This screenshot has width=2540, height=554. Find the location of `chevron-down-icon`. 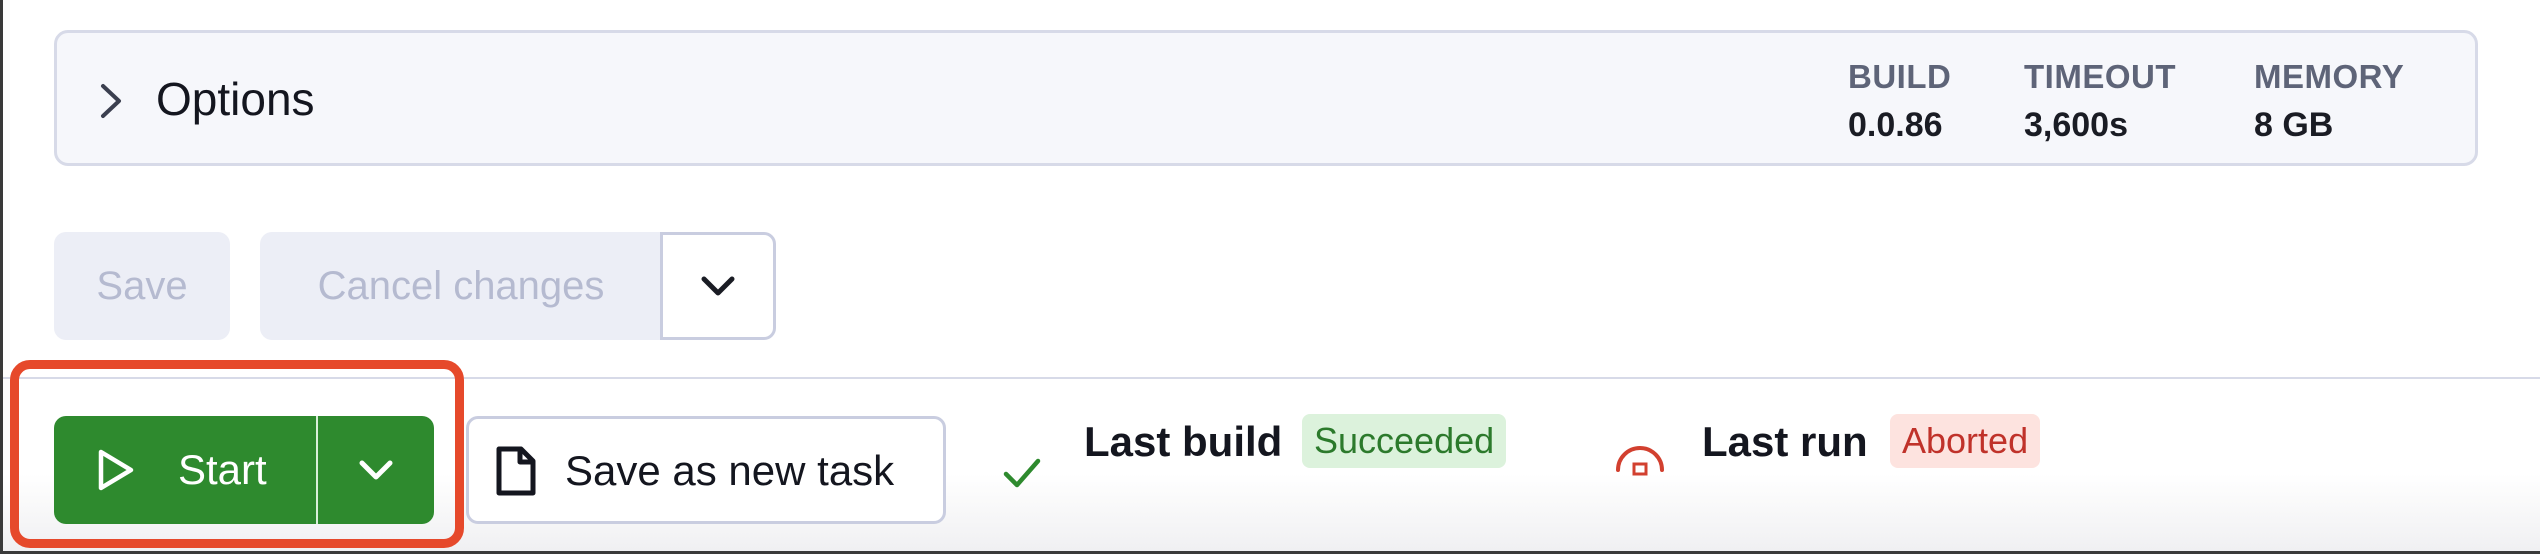

chevron-down-icon is located at coordinates (718, 286).